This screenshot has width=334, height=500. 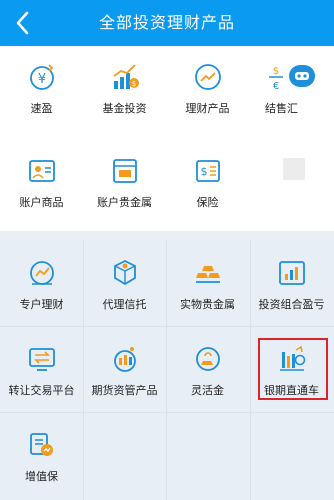 I want to click on account-goods-icon, so click(x=41, y=171).